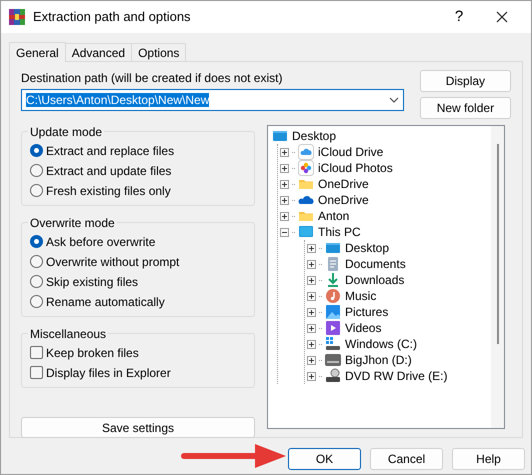 The height and width of the screenshot is (475, 532). Describe the element at coordinates (350, 152) in the screenshot. I see `tree-item: iCloud Drive` at that location.